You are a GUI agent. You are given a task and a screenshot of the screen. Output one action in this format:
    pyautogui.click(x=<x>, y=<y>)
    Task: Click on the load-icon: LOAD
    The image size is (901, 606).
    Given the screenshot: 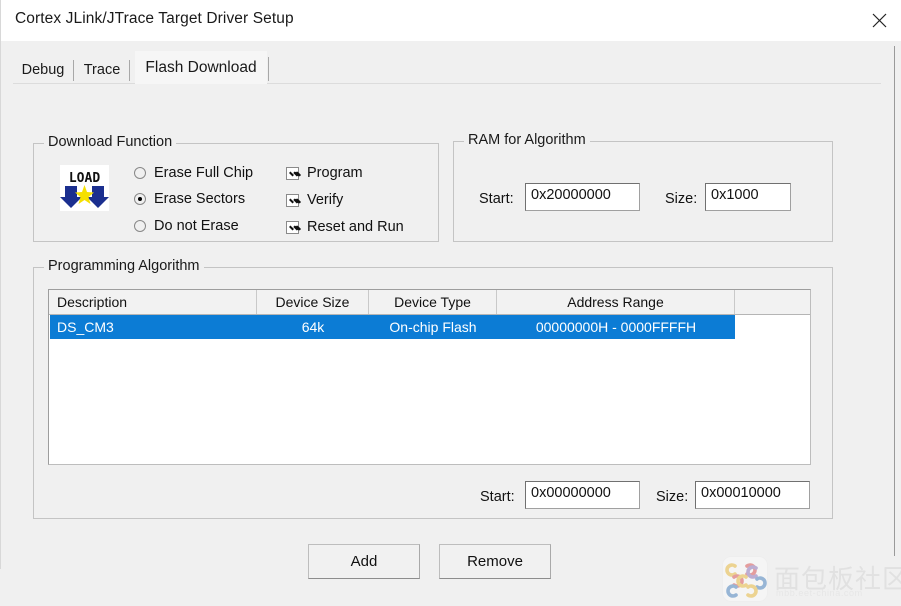 What is the action you would take?
    pyautogui.click(x=84, y=188)
    